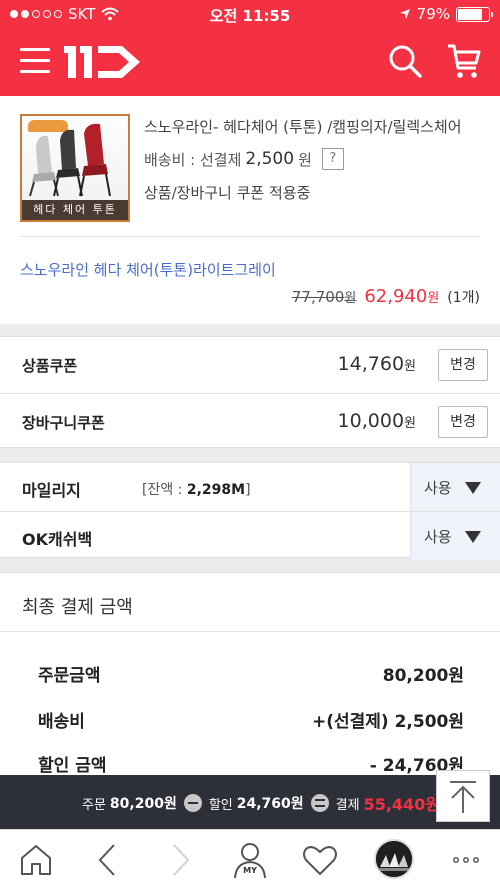 Image resolution: width=500 pixels, height=889 pixels. What do you see at coordinates (250, 870) in the screenshot?
I see `my-label: MY` at bounding box center [250, 870].